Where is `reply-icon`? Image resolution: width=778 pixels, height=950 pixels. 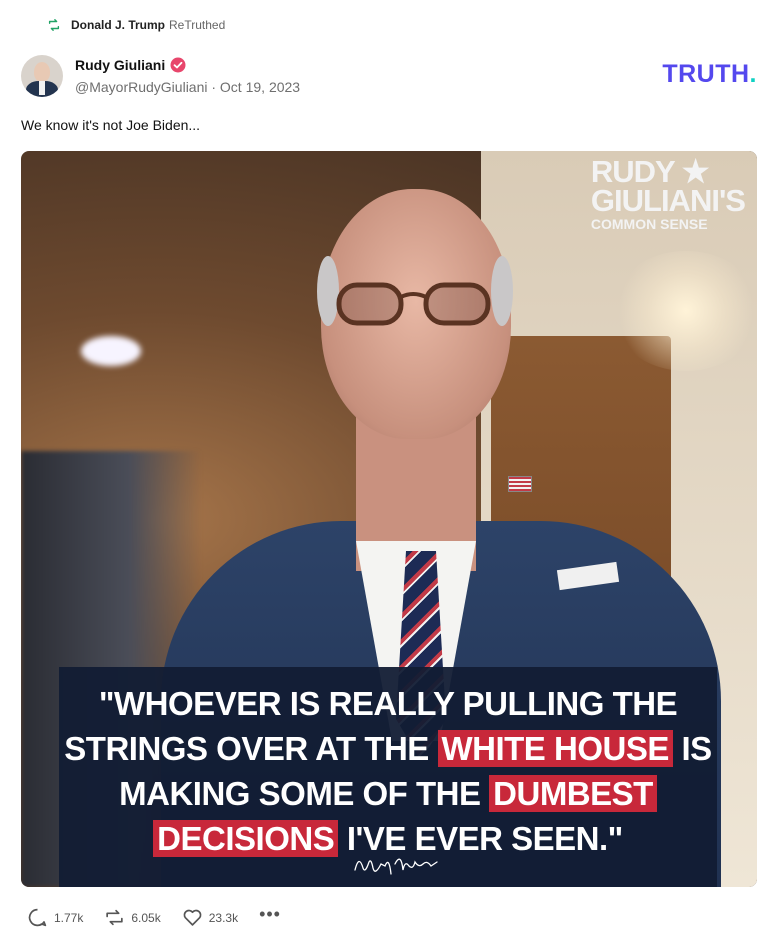 reply-icon is located at coordinates (37, 917).